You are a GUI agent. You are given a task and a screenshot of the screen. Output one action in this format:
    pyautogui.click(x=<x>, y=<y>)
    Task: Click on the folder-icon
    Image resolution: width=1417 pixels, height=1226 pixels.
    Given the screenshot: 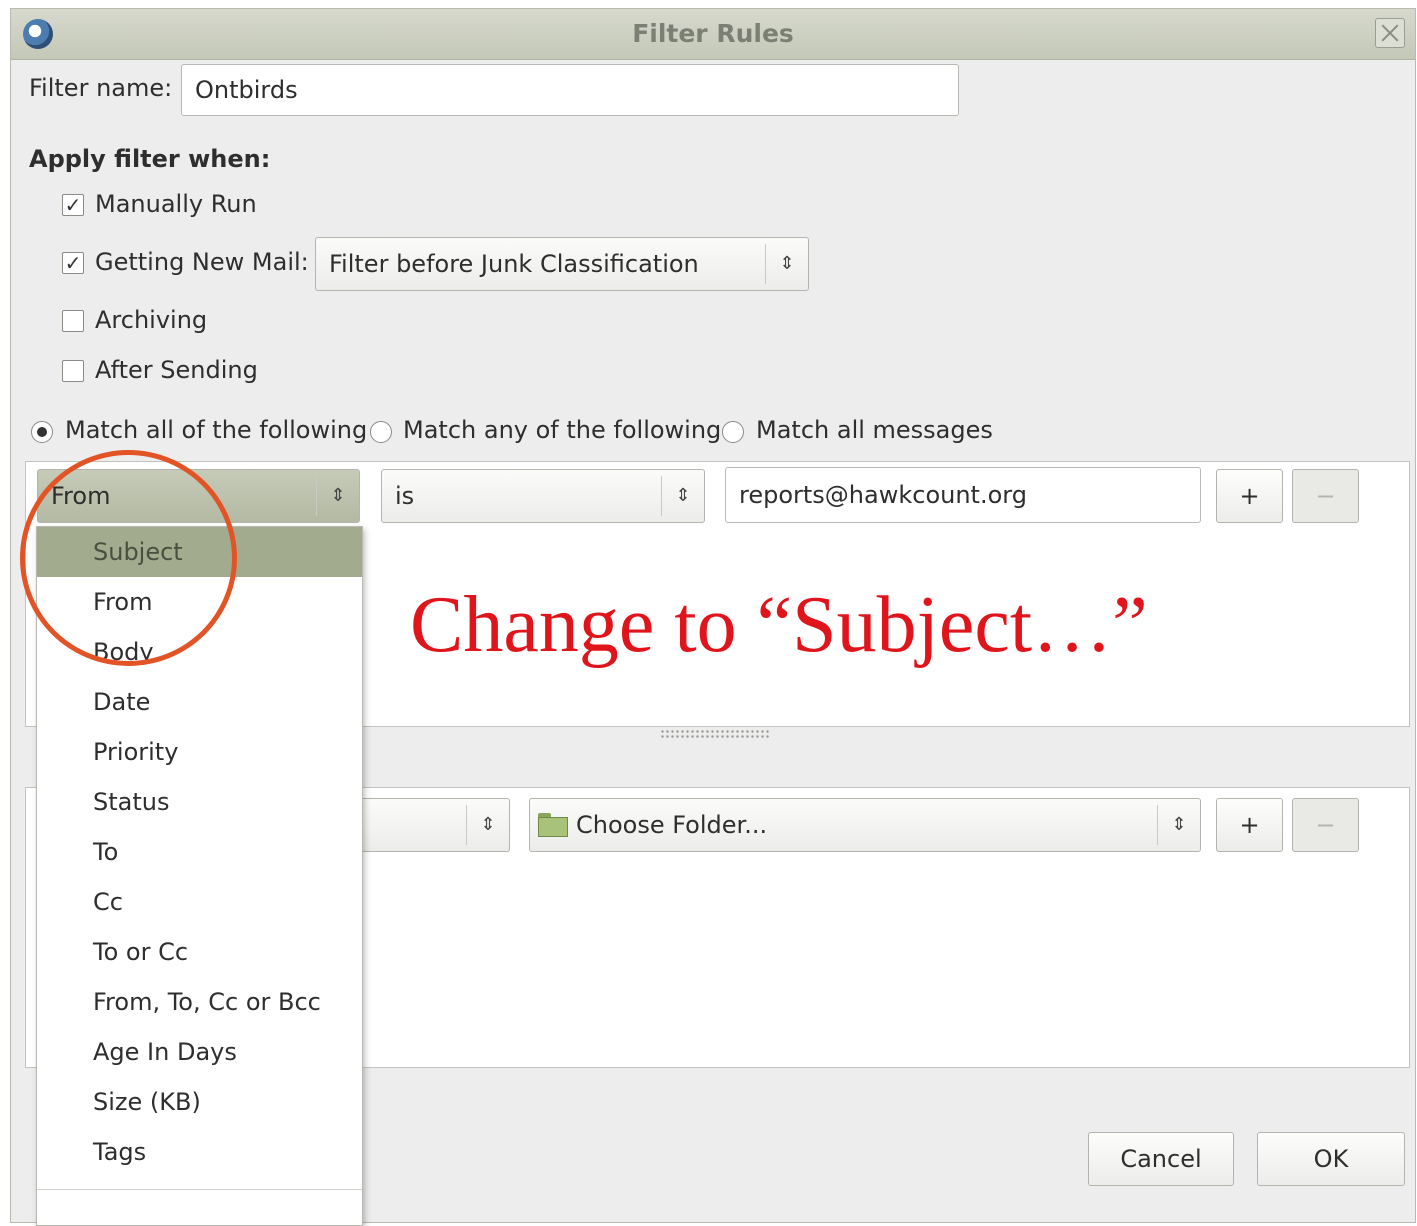 What is the action you would take?
    pyautogui.click(x=553, y=825)
    